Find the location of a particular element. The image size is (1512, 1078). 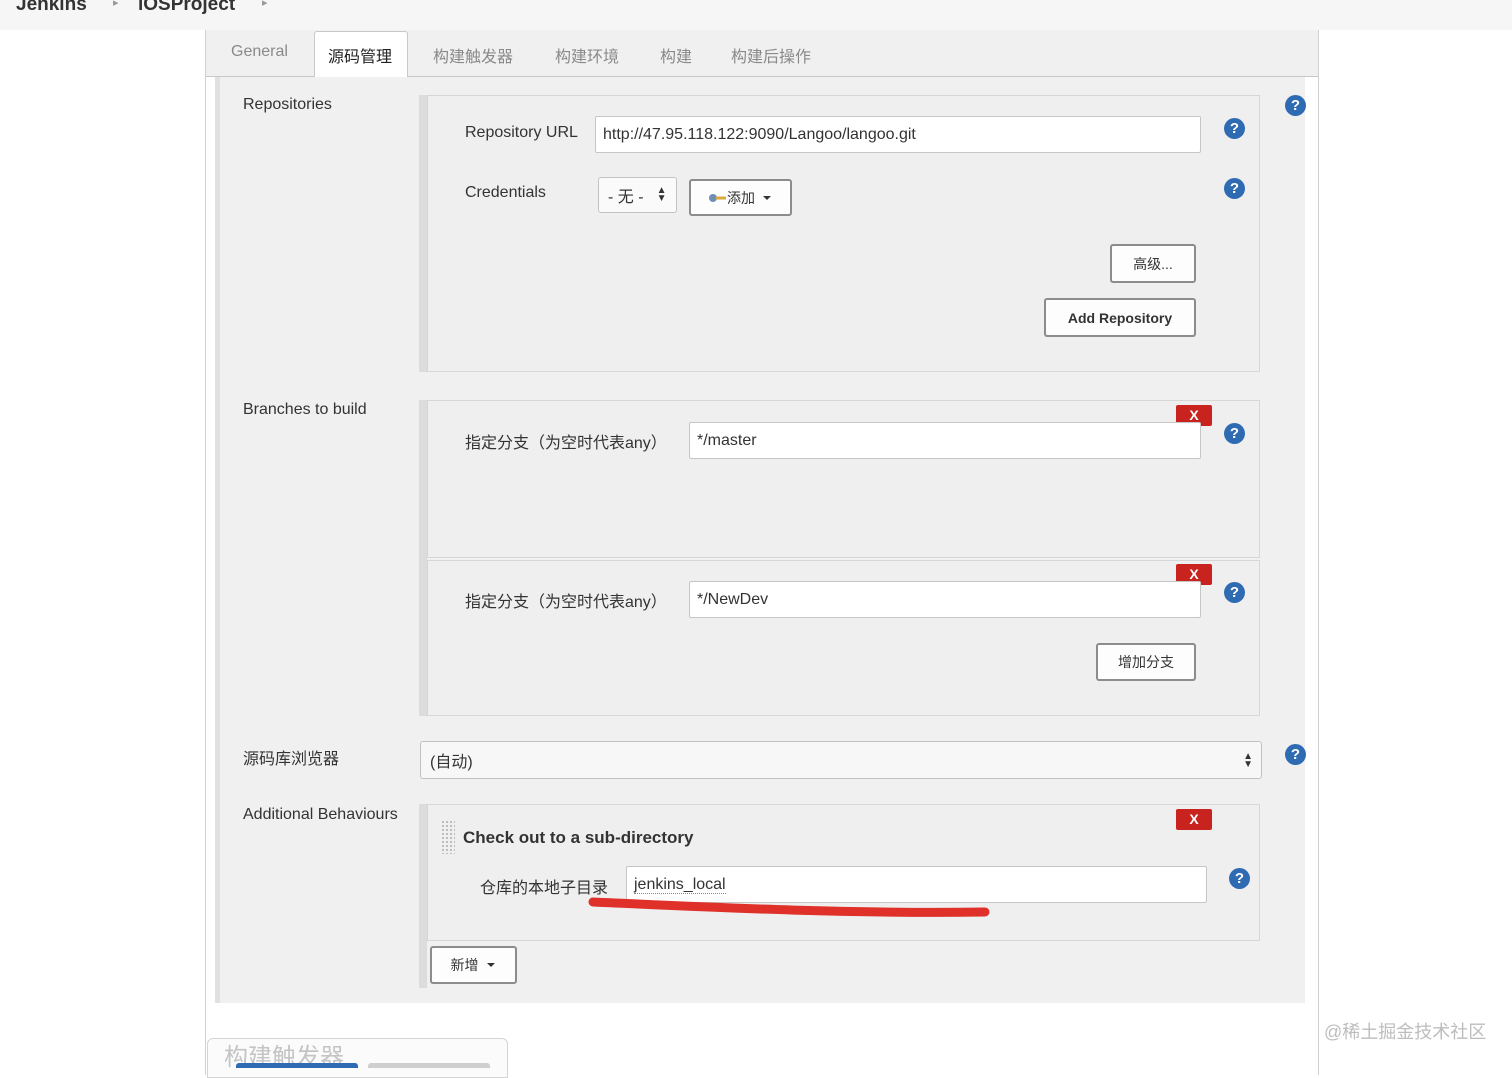

repository-browser-help-icon: ? is located at coordinates (1295, 754).